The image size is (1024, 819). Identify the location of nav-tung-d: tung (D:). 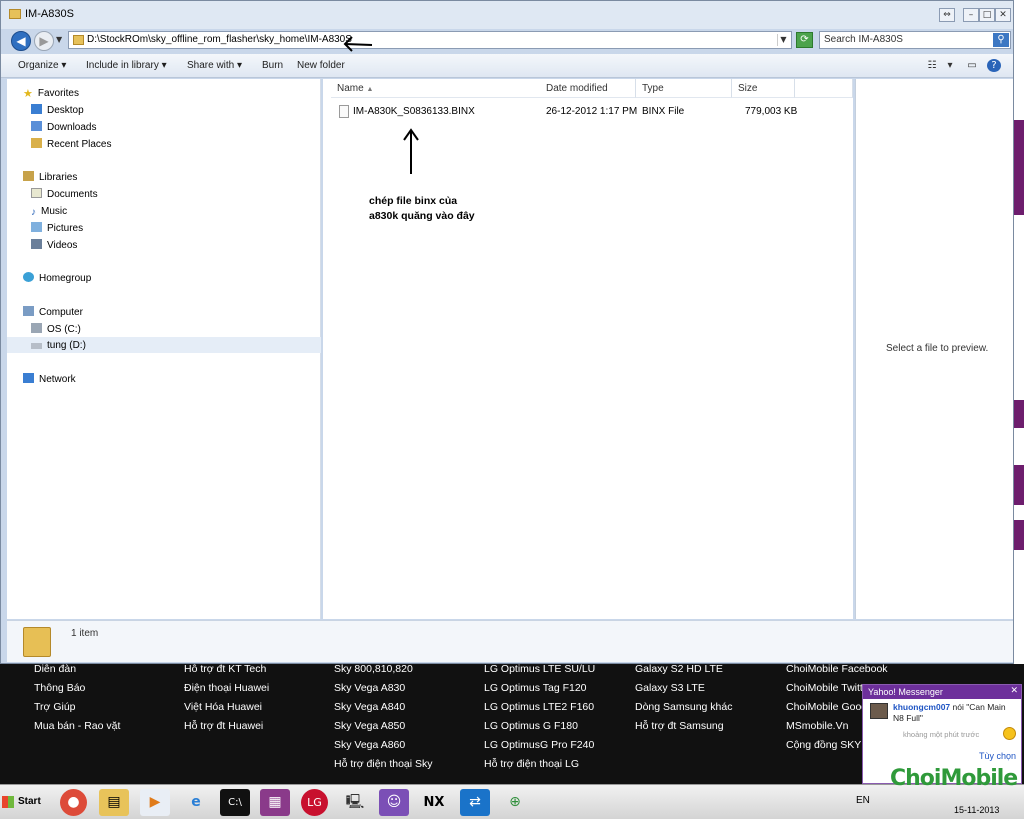
(58, 346).